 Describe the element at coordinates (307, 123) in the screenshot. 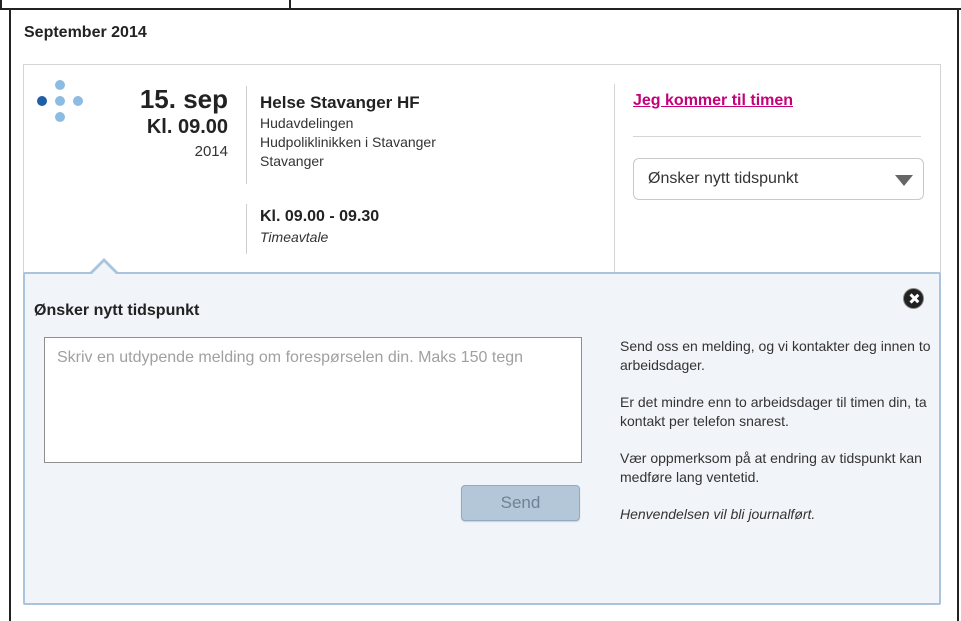

I see `department: Hudavdelingen` at that location.